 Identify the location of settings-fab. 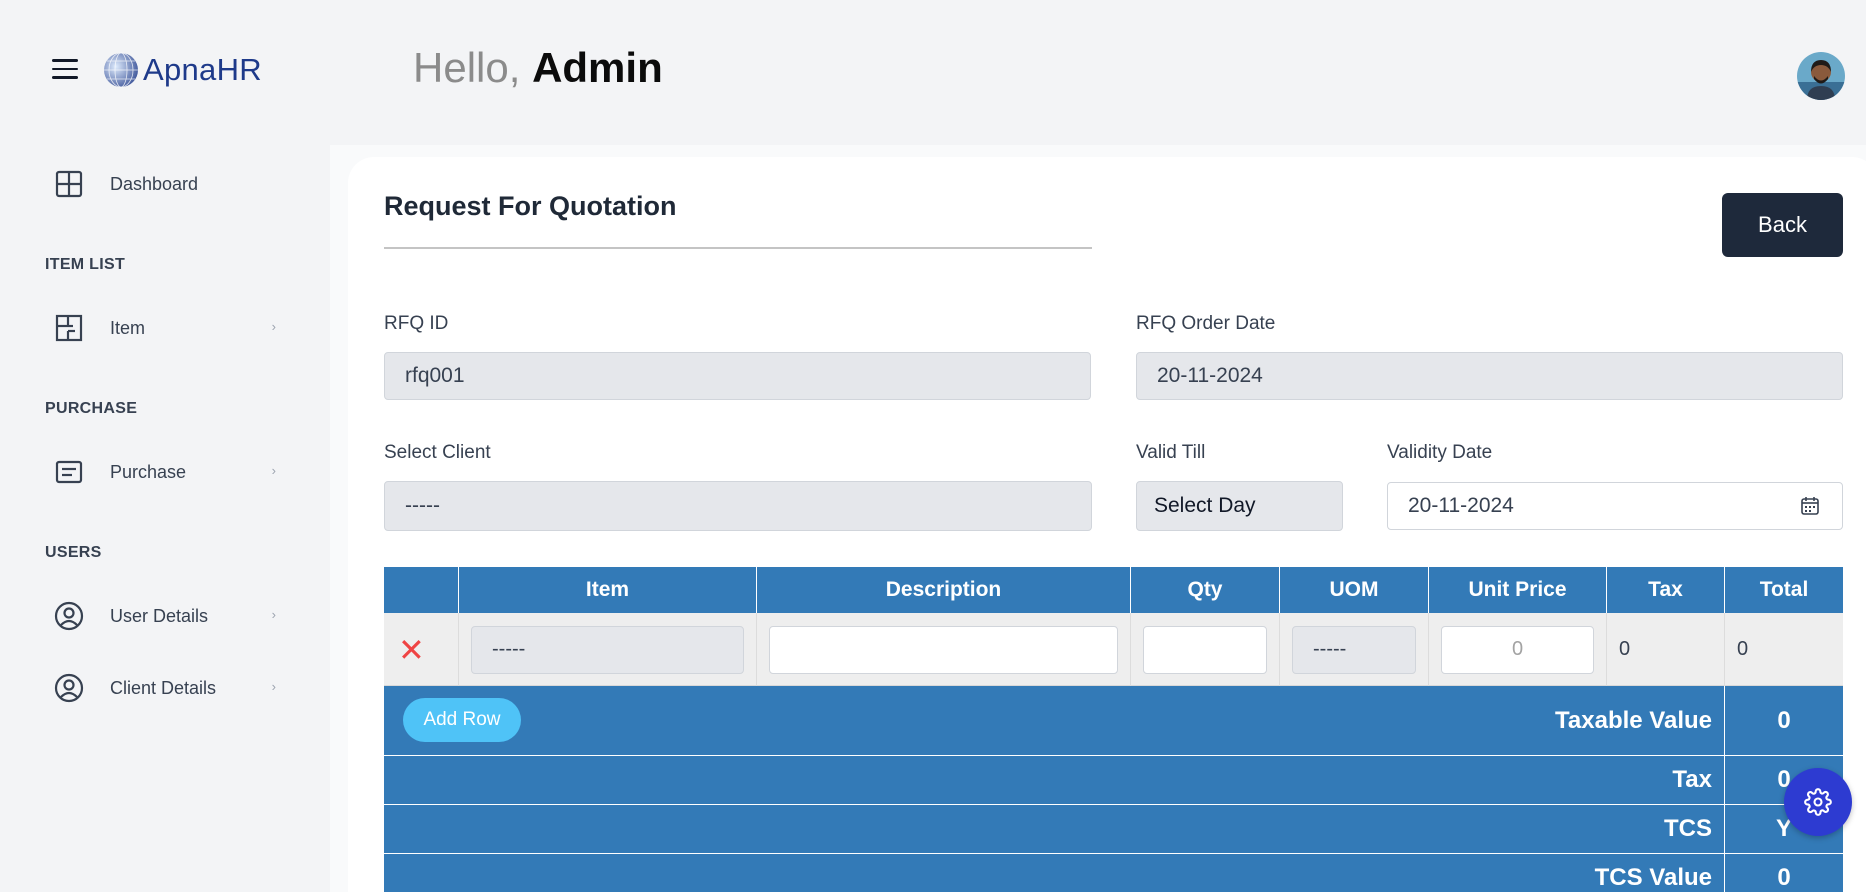
(1818, 802).